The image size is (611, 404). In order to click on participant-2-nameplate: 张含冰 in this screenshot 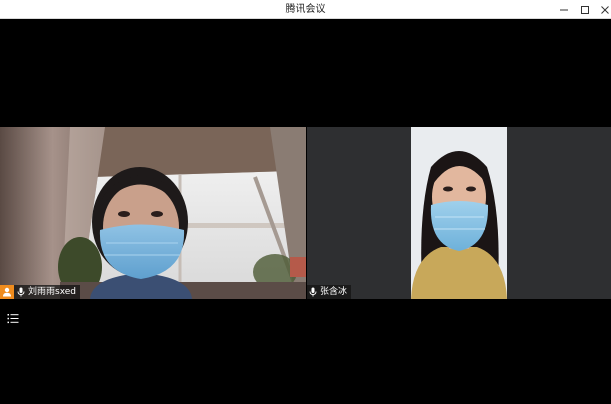, I will do `click(329, 292)`.